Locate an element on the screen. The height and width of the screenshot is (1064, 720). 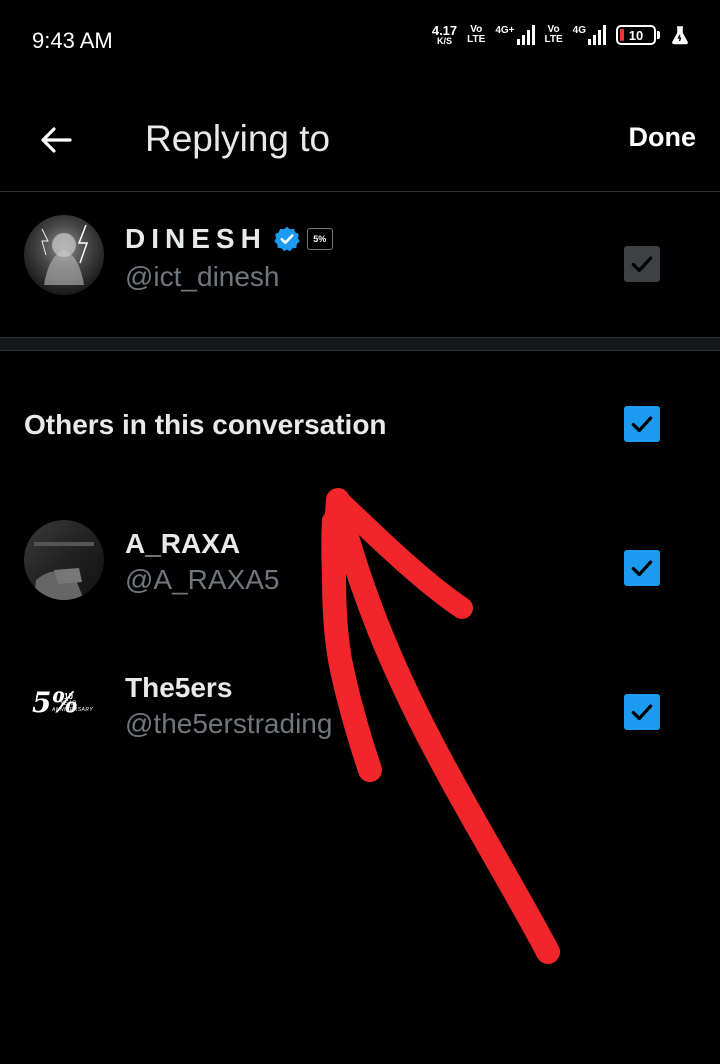
user-name: The5ers is located at coordinates (179, 687).